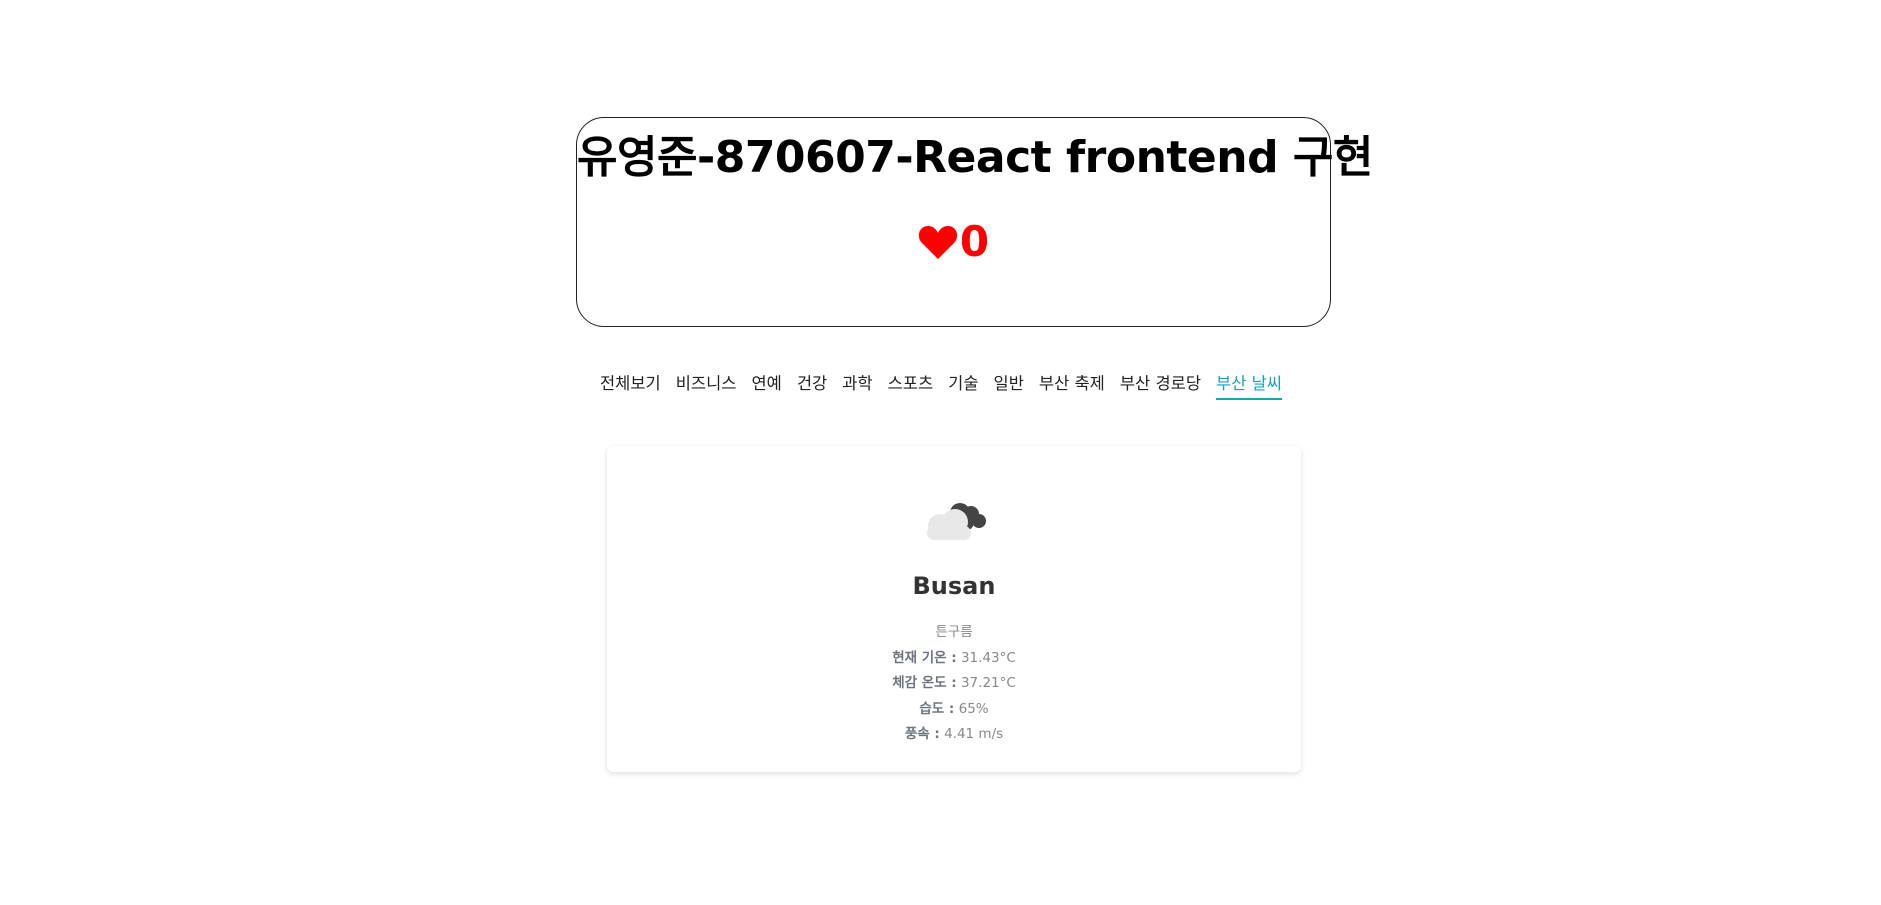 The height and width of the screenshot is (905, 1881). Describe the element at coordinates (1249, 385) in the screenshot. I see `nav-item-busan-weather: 부산 날씨` at that location.